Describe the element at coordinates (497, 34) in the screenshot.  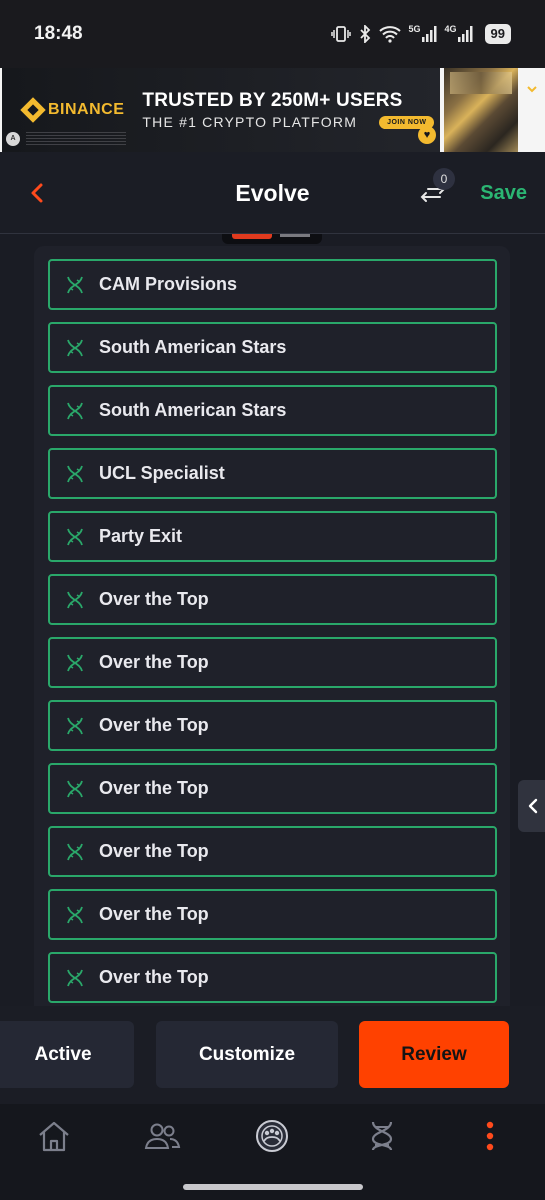
I see `battery-indicator: 99` at that location.